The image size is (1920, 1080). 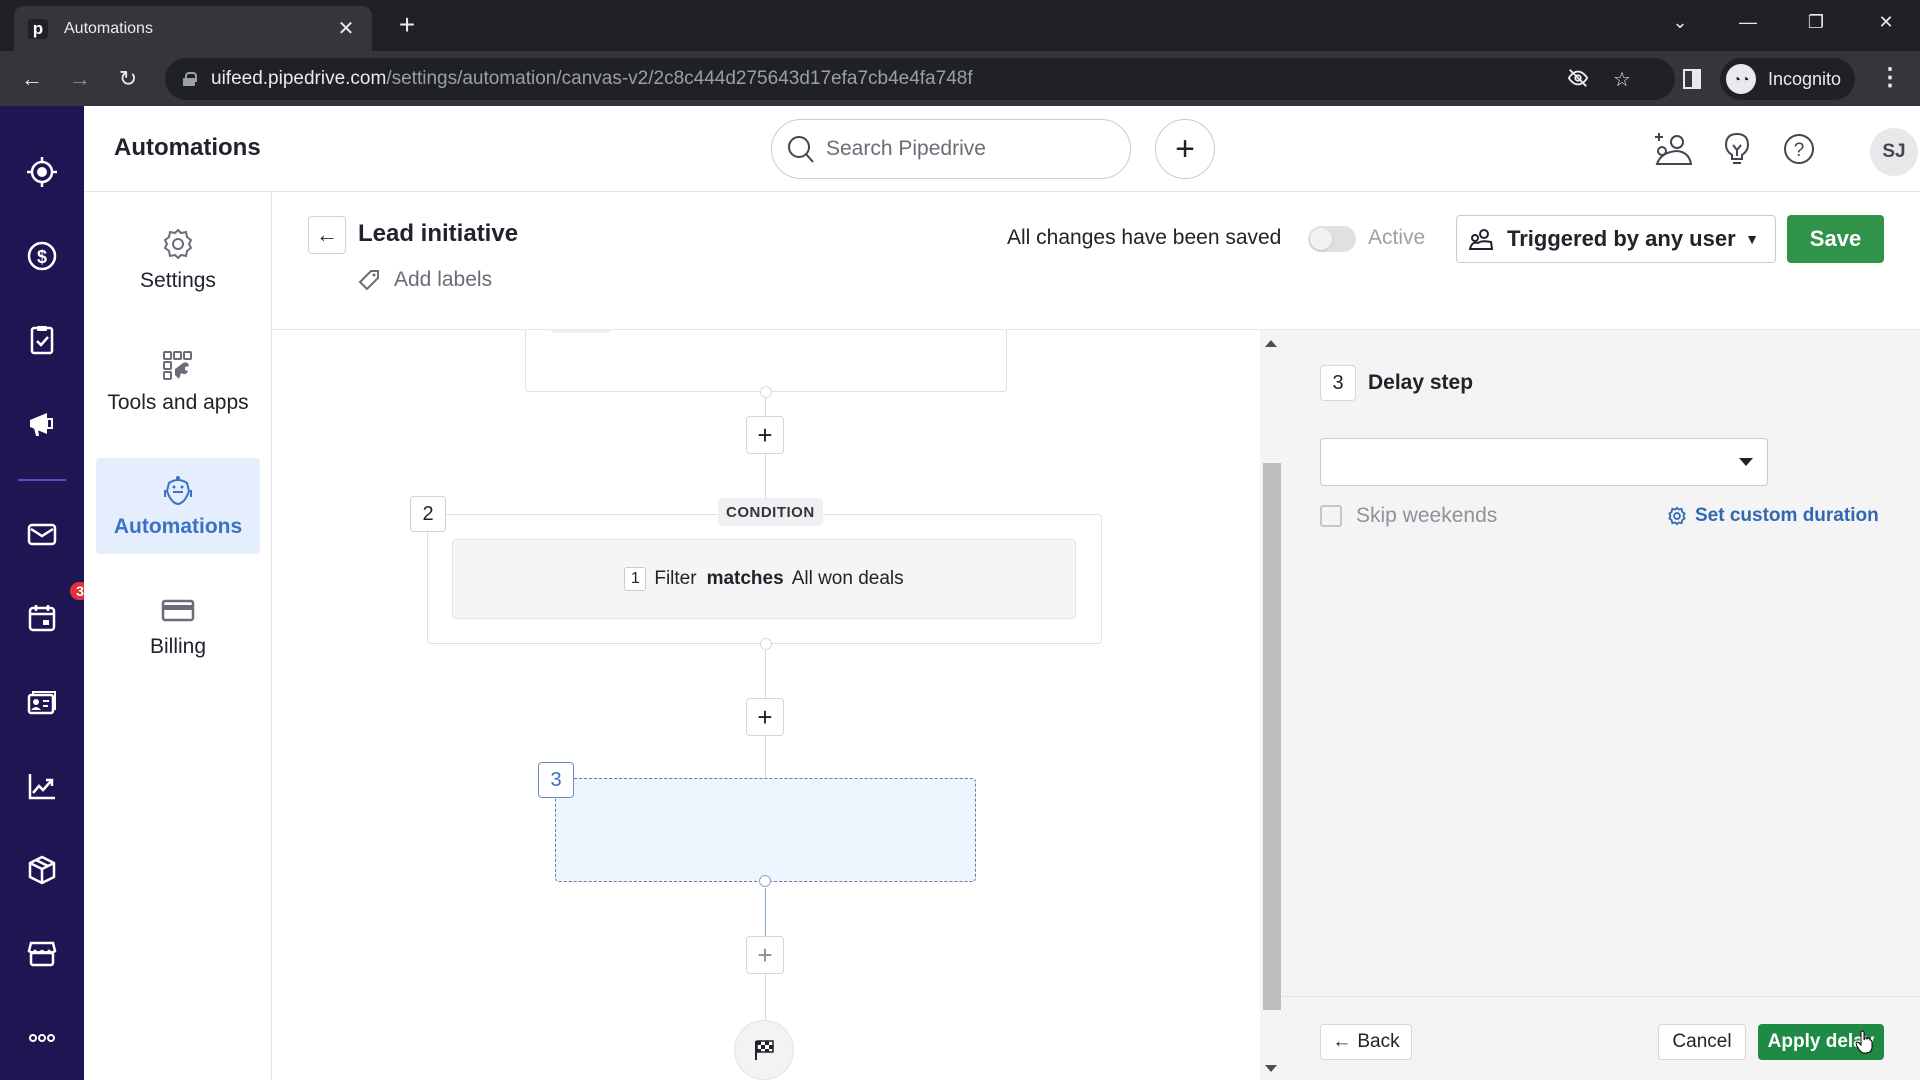 I want to click on delay-step-node, so click(x=765, y=830).